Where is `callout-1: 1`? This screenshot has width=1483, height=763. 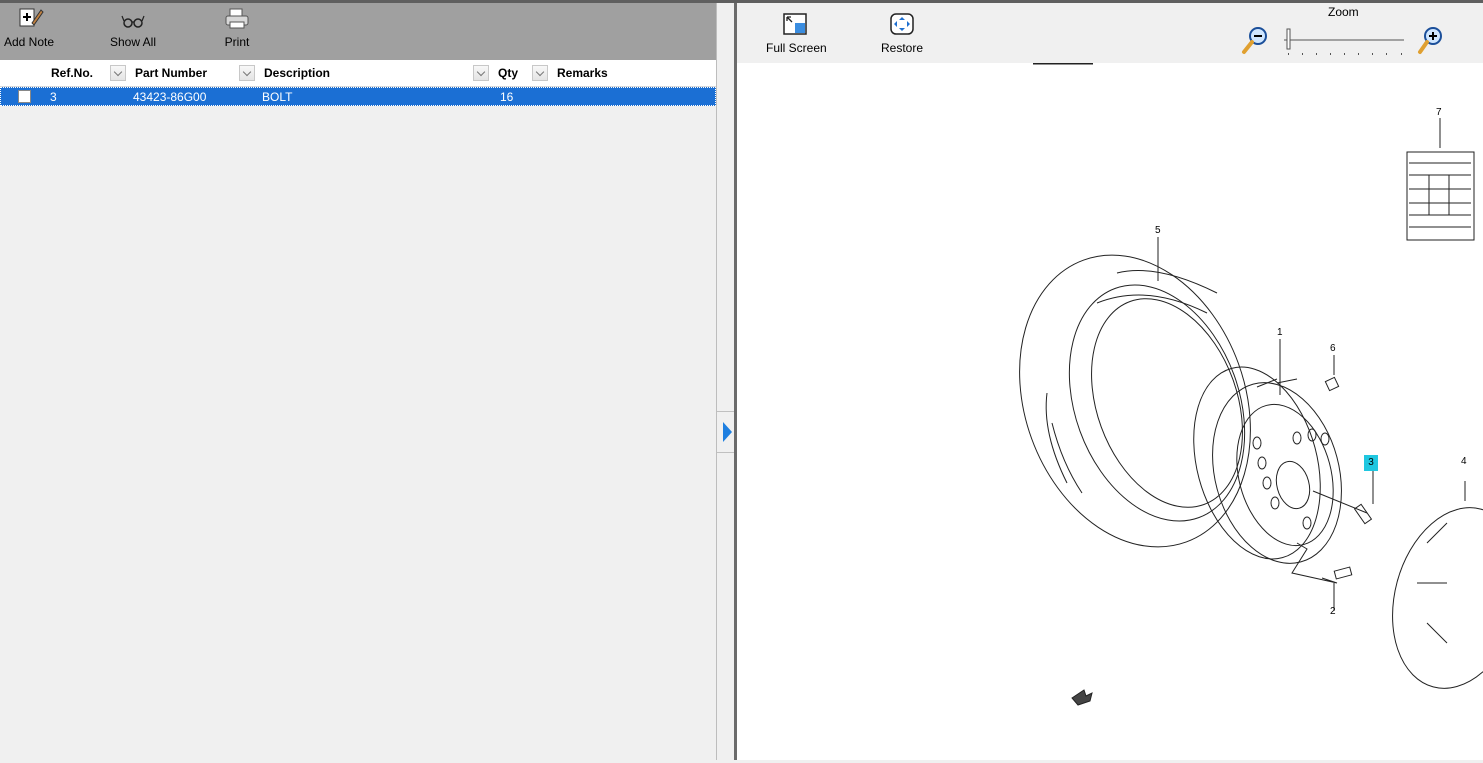
callout-1: 1 is located at coordinates (1280, 332).